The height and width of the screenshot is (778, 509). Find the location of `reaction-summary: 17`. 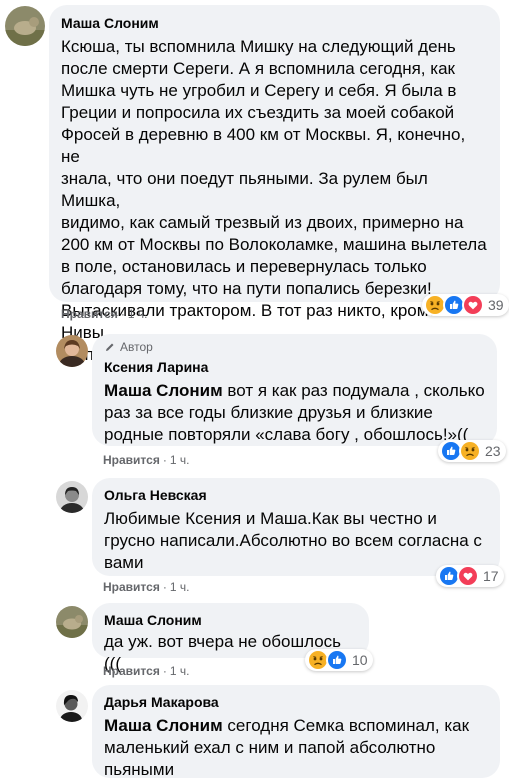

reaction-summary: 17 is located at coordinates (470, 576).